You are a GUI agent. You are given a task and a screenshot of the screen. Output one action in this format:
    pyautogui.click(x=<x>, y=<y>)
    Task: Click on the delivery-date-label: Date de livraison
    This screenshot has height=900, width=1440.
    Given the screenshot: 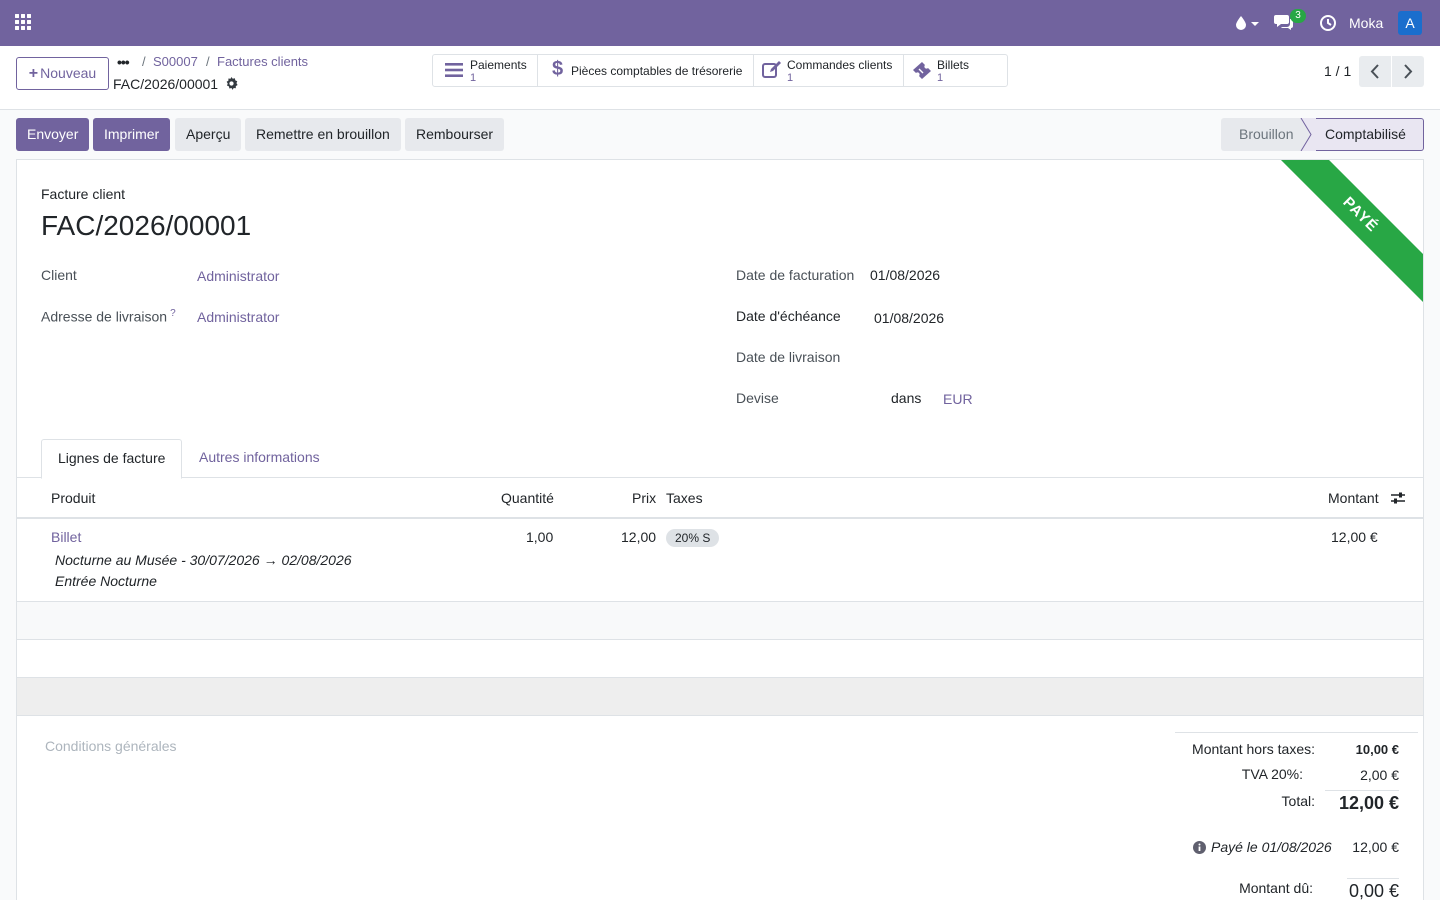 What is the action you would take?
    pyautogui.click(x=788, y=357)
    